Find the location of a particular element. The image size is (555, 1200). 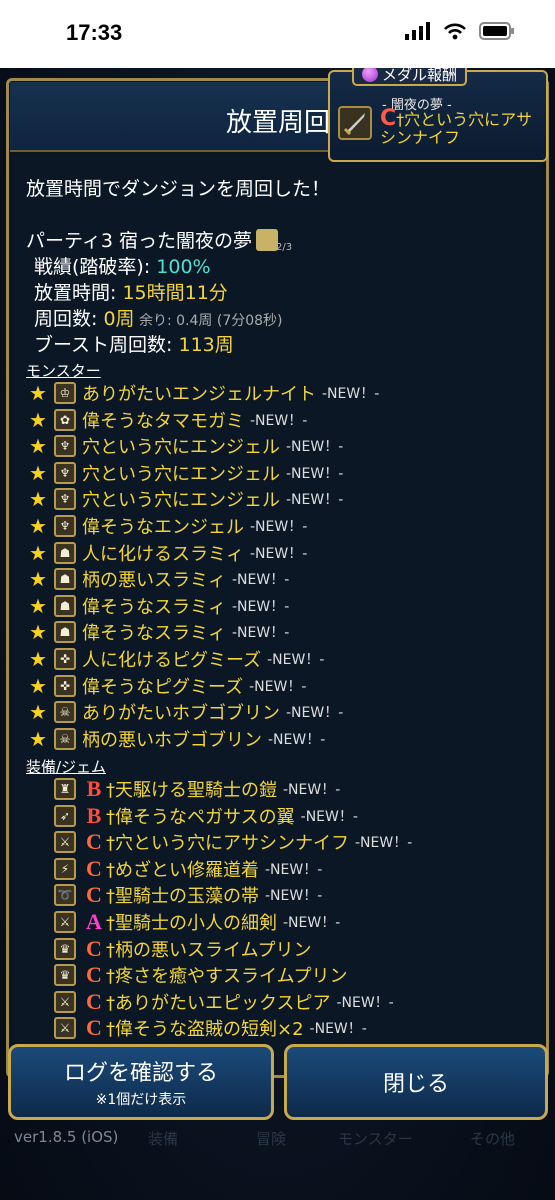

equipment-icon: ♜ is located at coordinates (65, 789).